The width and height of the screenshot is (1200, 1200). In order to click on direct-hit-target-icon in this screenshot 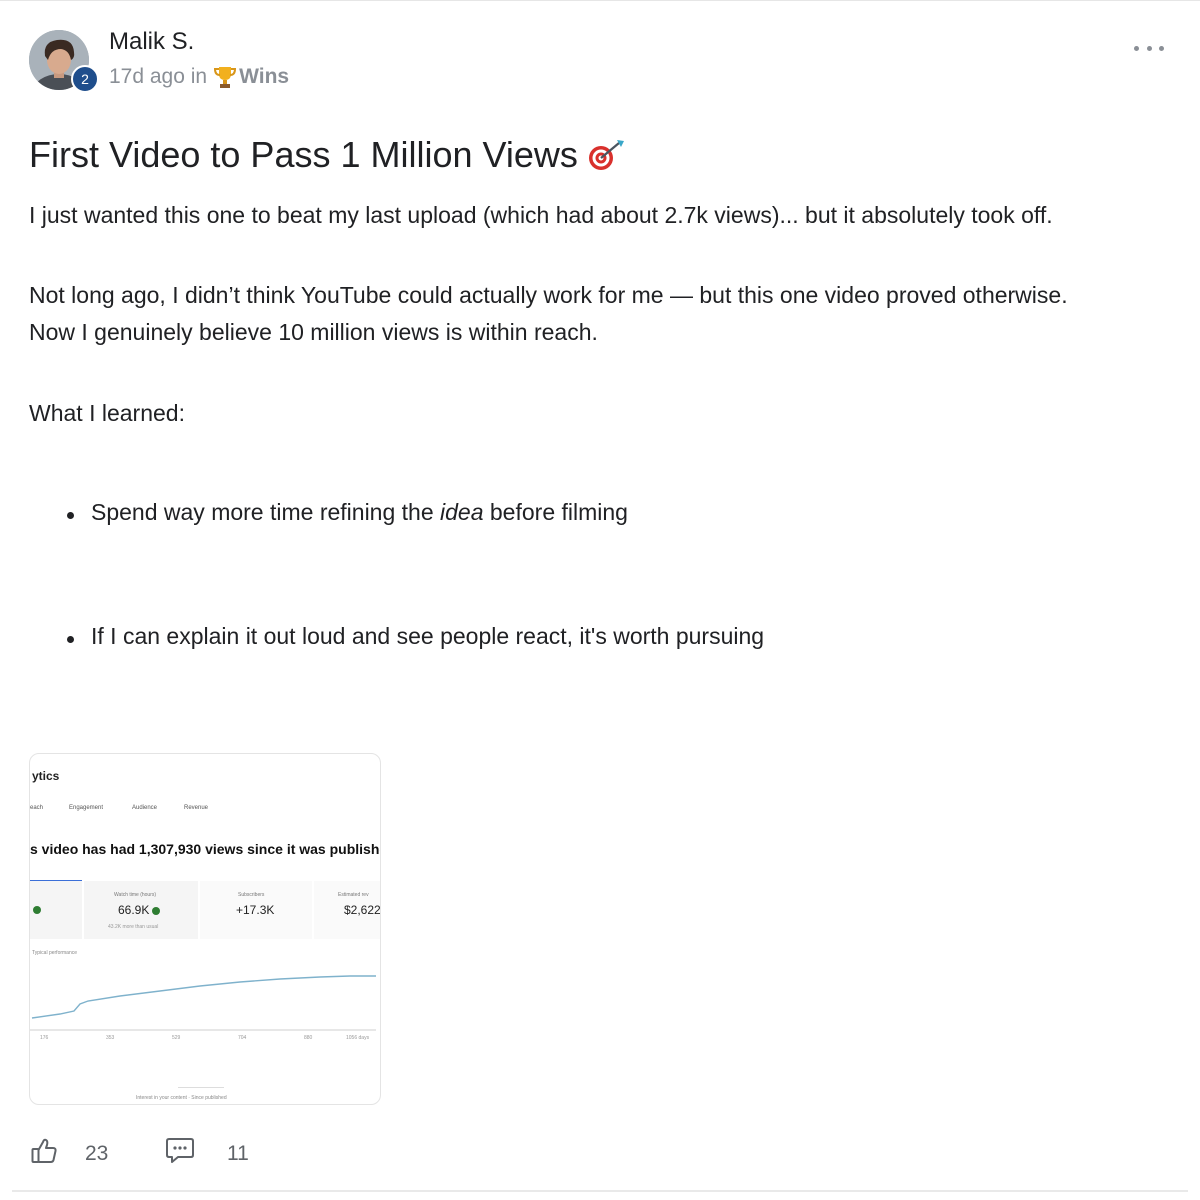, I will do `click(606, 155)`.